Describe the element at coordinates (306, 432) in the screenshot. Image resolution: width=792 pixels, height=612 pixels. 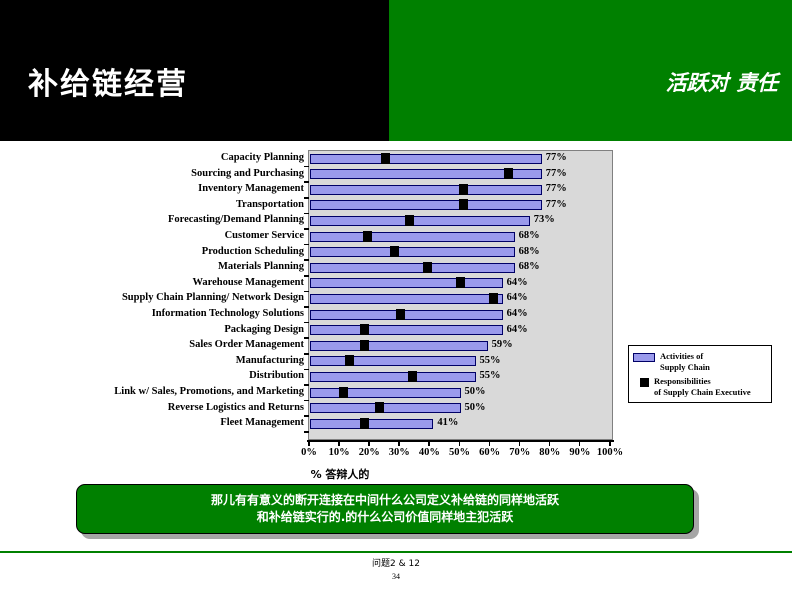
I see `chart-y-tick` at that location.